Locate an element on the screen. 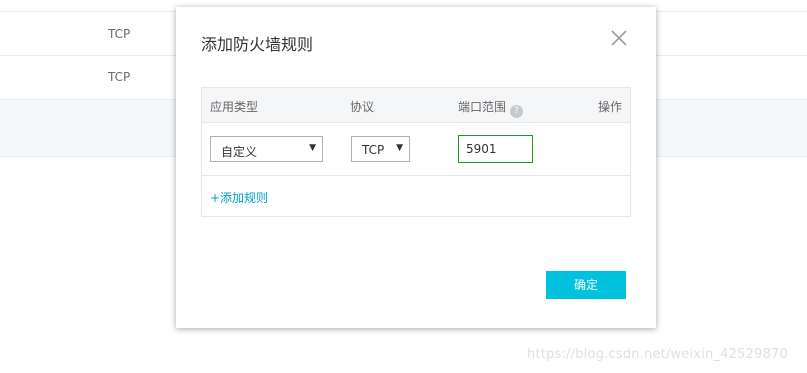 This screenshot has width=807, height=373. app-type-select: 自定义 ▼ is located at coordinates (266, 149).